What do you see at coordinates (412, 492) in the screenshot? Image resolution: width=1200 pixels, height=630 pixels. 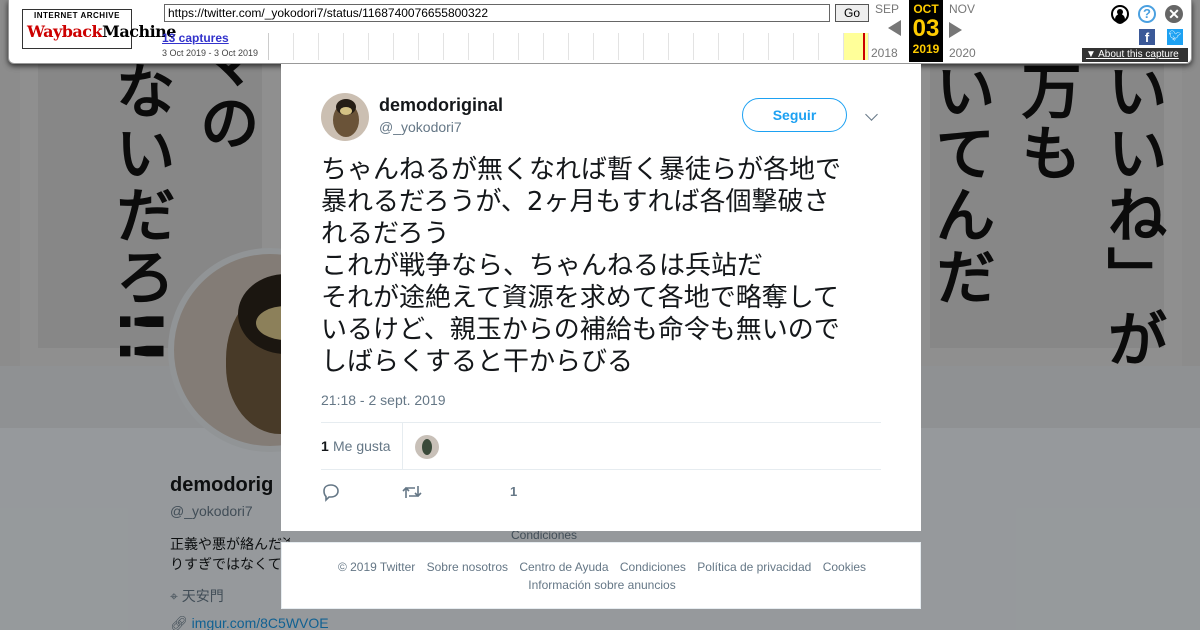 I see `retweet-icon` at bounding box center [412, 492].